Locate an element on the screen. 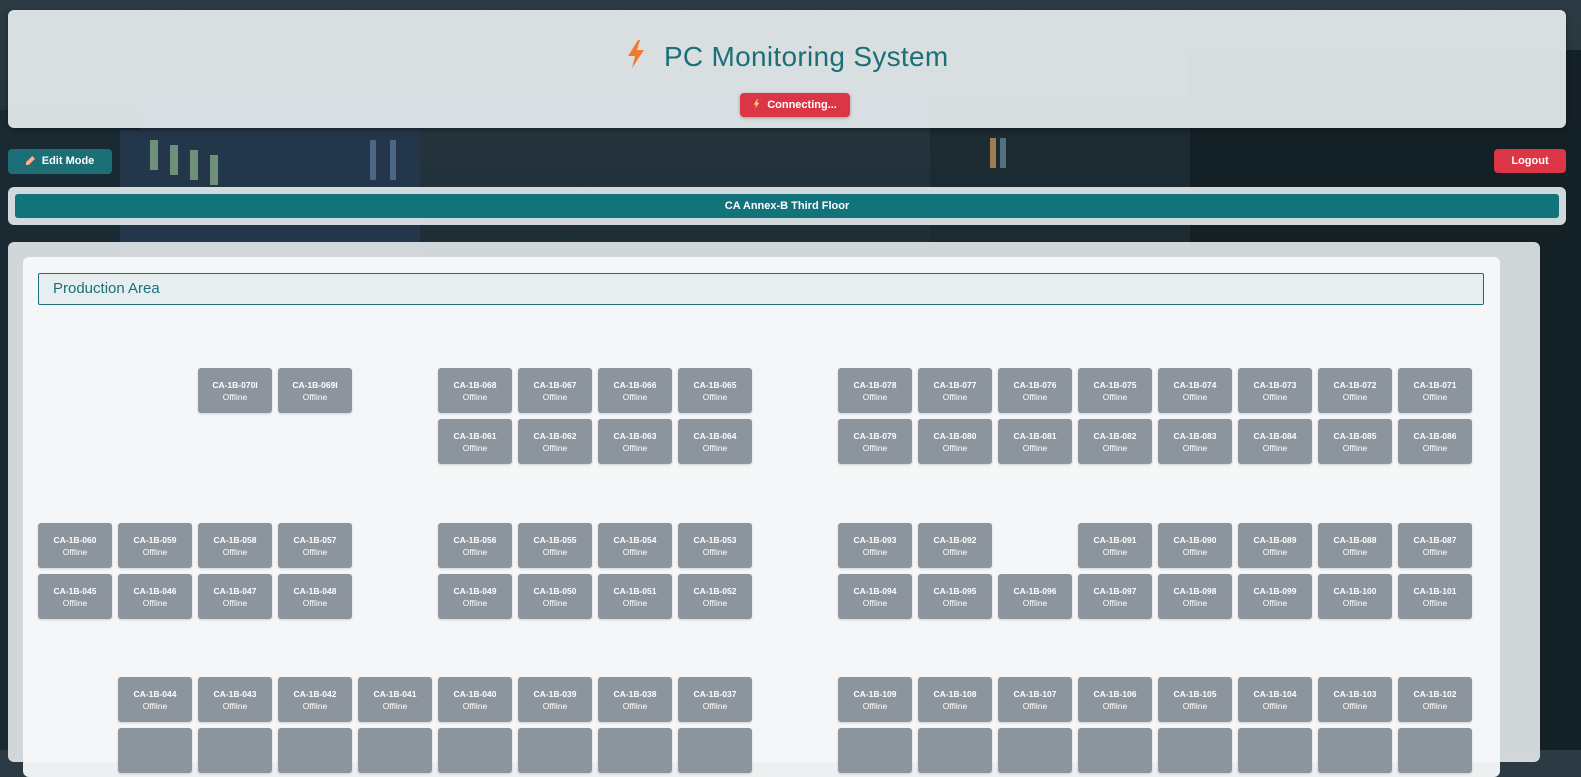  pc-card: CA-1B-101 Offline is located at coordinates (1435, 596).